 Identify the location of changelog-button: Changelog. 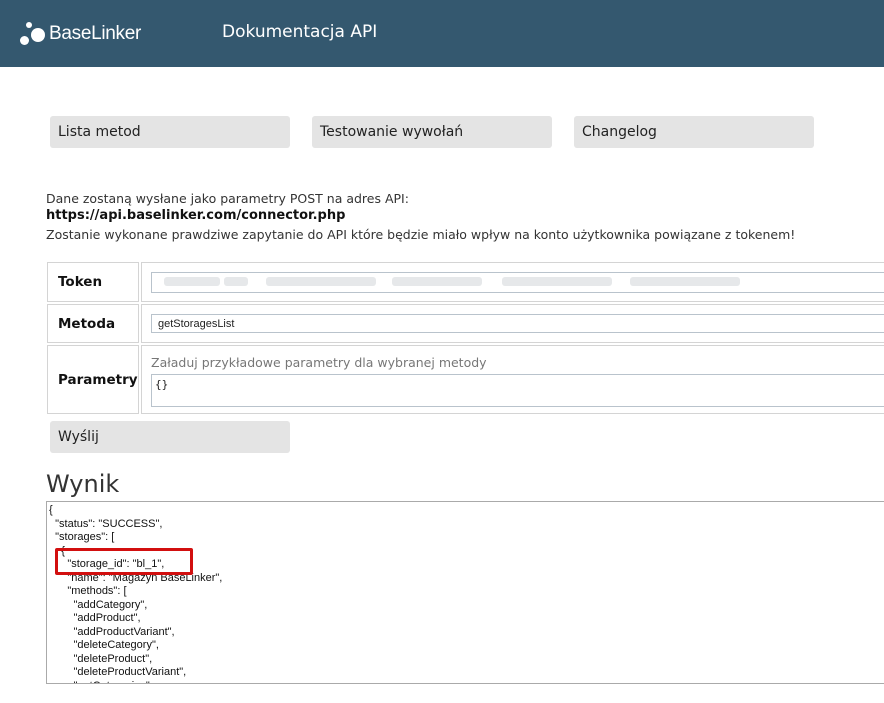
(694, 132).